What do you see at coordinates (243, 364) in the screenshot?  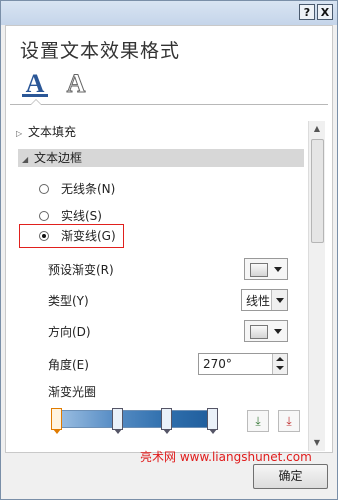 I see `angle-spinner: 270°` at bounding box center [243, 364].